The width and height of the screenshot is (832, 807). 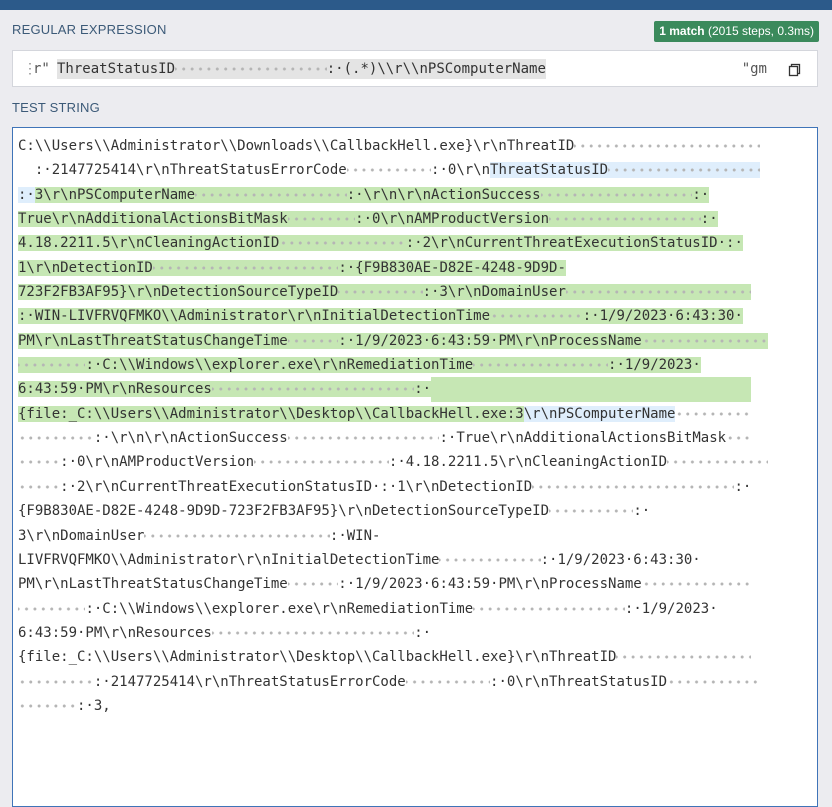 I want to click on match-steps: (2015 steps, 0.3ms), so click(x=759, y=31).